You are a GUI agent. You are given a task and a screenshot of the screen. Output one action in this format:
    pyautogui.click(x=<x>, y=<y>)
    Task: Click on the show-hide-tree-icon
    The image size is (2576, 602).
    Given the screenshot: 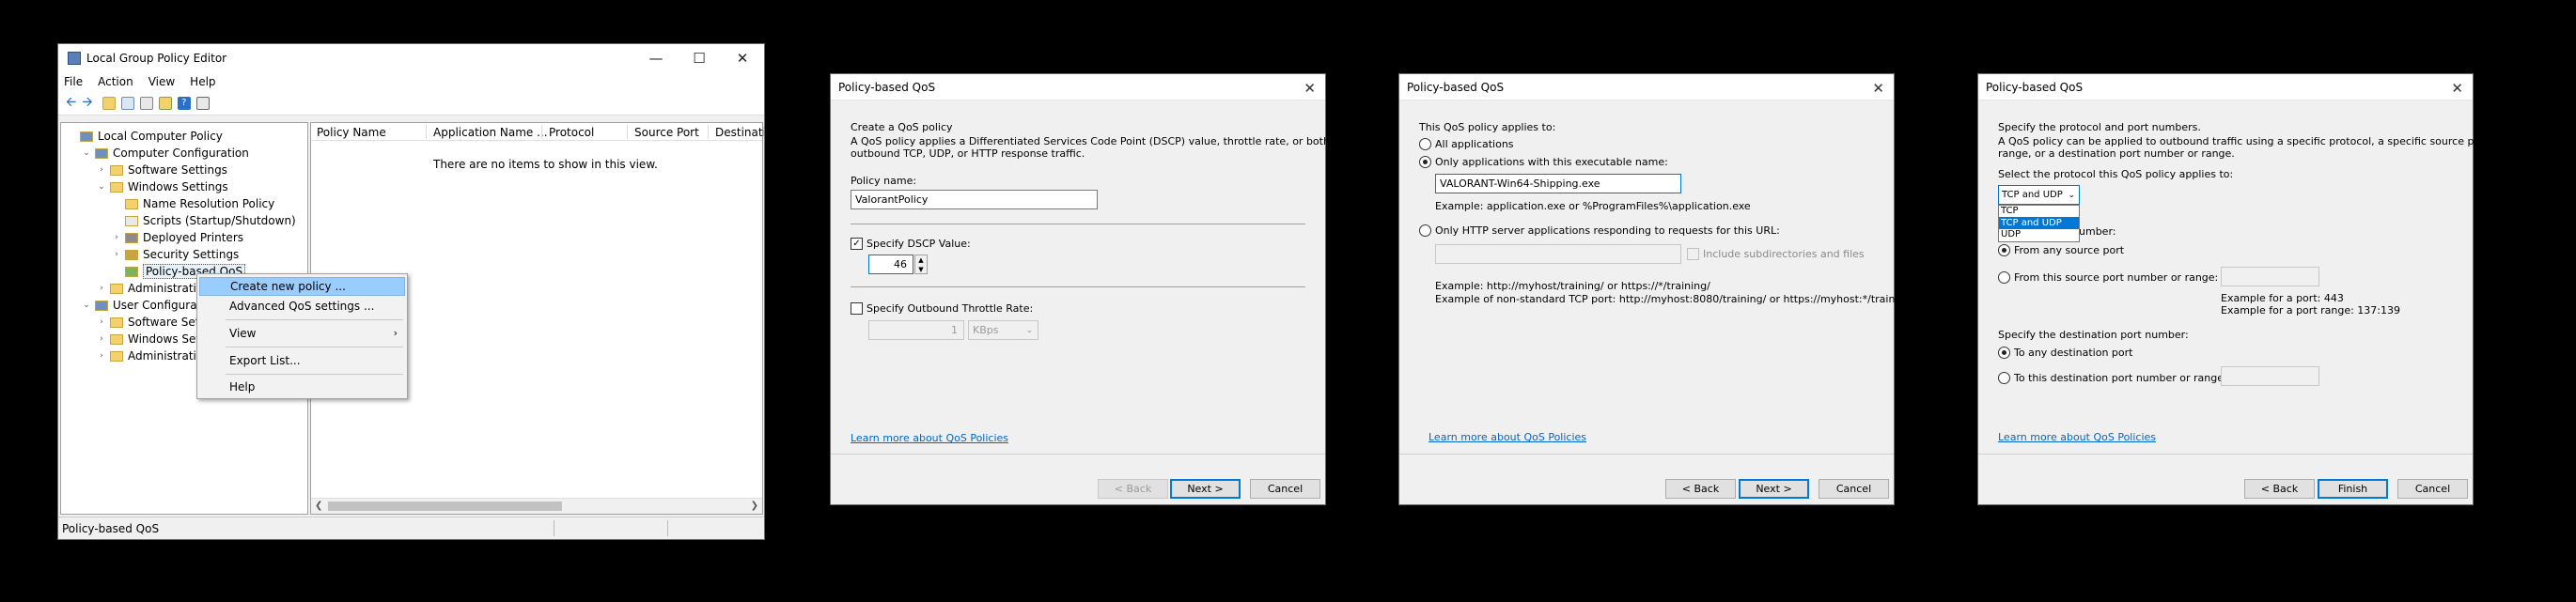 What is the action you would take?
    pyautogui.click(x=127, y=103)
    